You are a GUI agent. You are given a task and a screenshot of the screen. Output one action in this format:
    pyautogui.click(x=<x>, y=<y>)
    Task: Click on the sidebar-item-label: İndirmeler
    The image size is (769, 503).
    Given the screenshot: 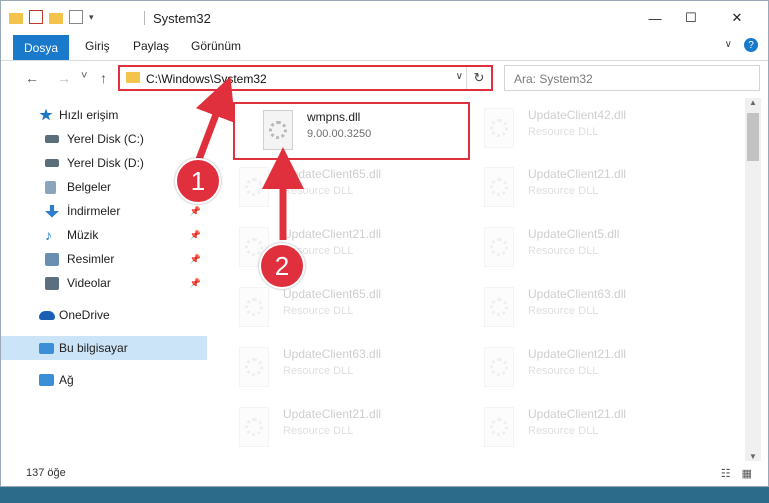 What is the action you would take?
    pyautogui.click(x=94, y=211)
    